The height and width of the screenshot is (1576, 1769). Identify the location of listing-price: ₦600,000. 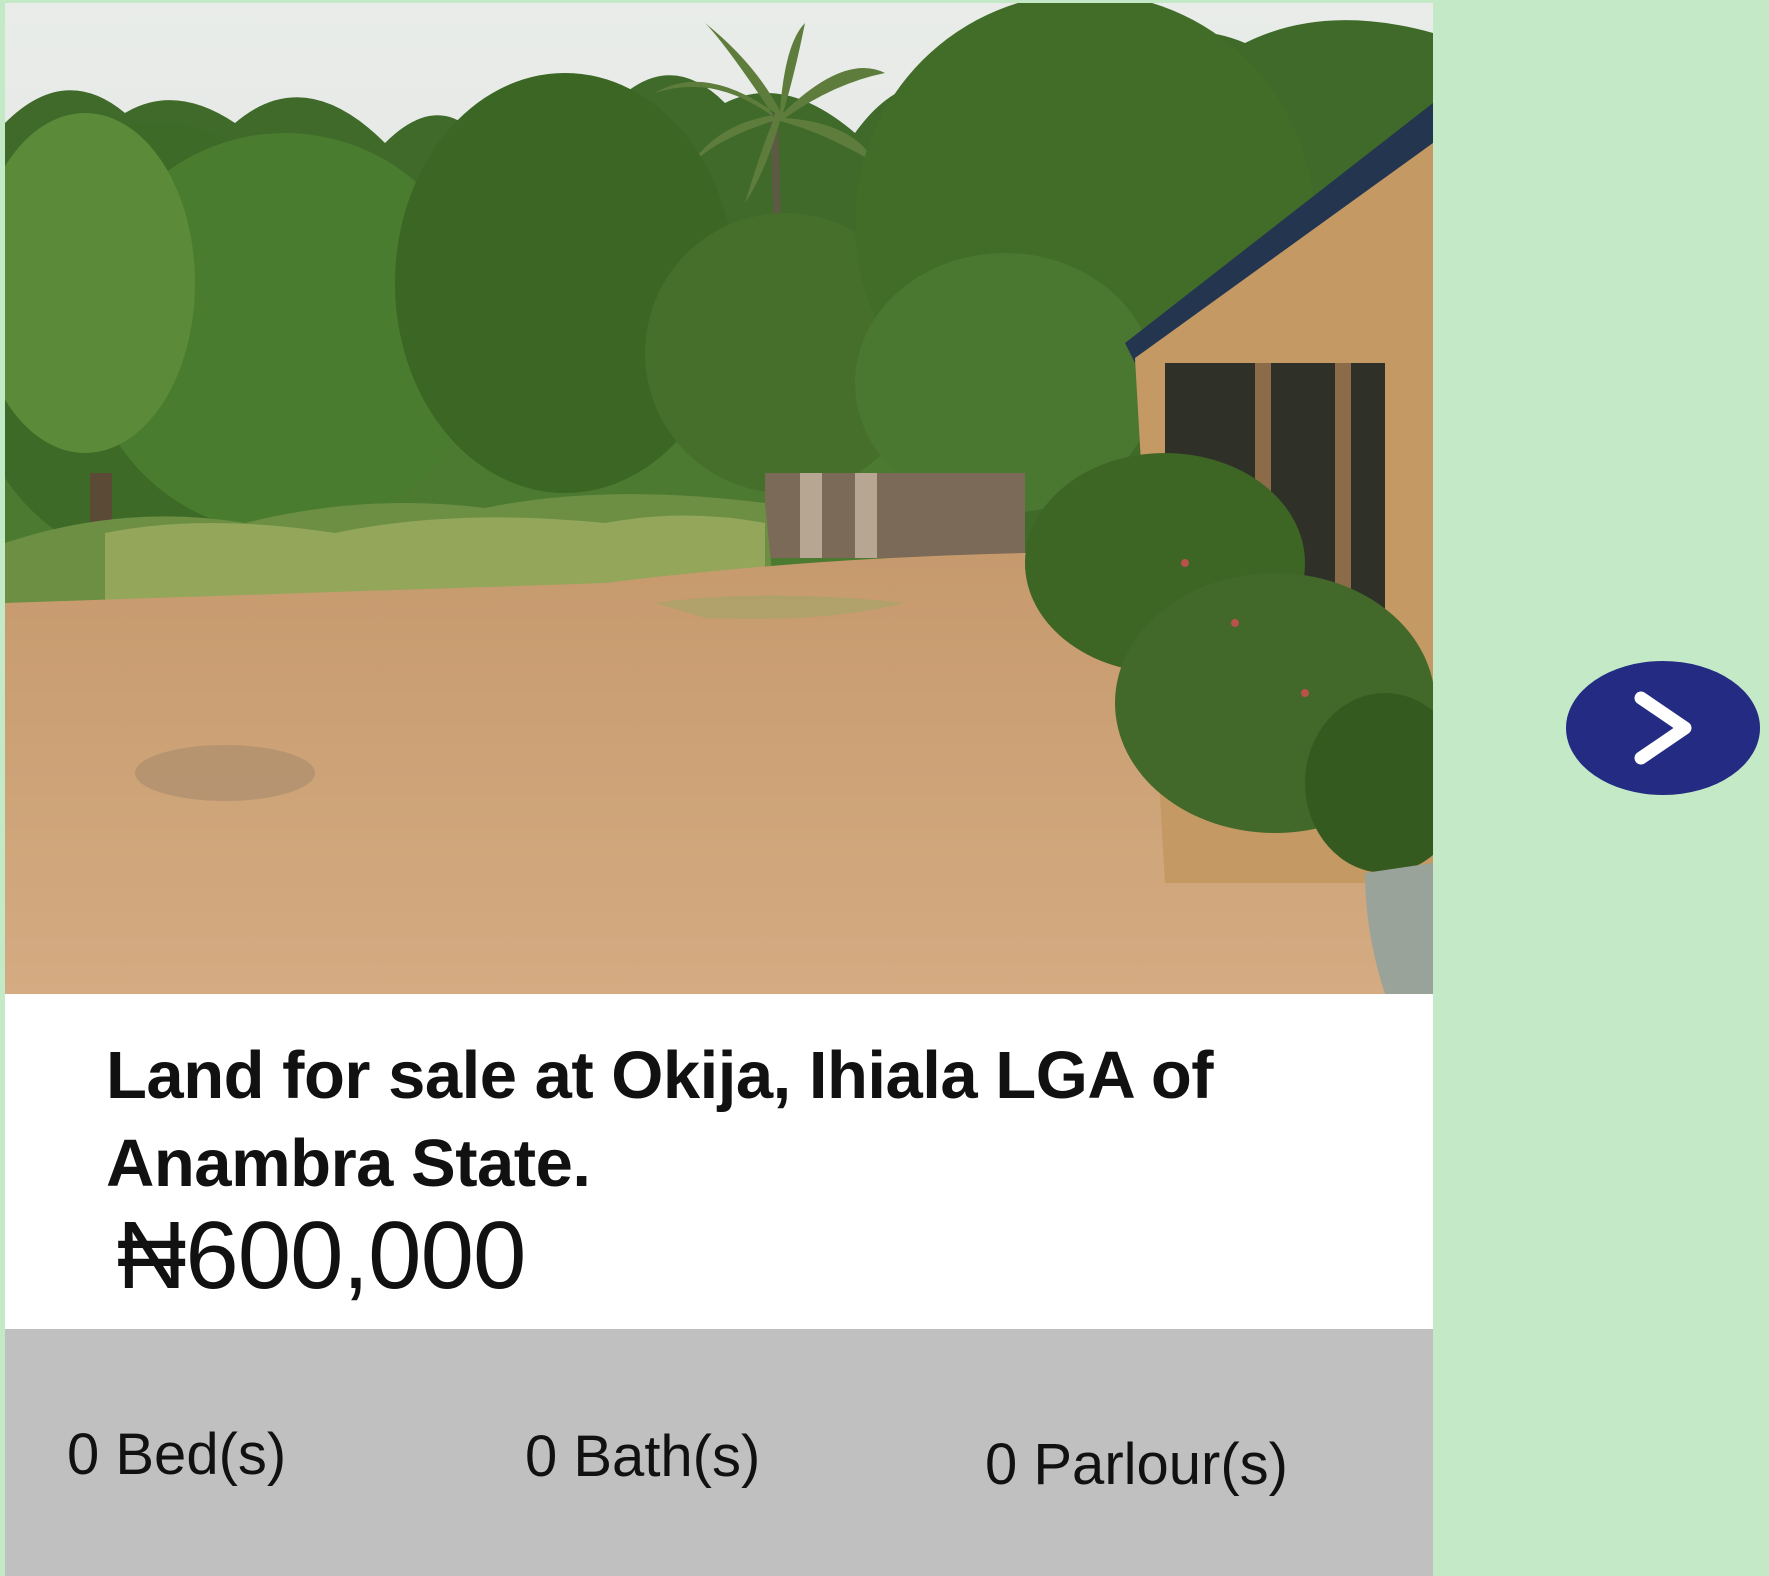
(321, 1255).